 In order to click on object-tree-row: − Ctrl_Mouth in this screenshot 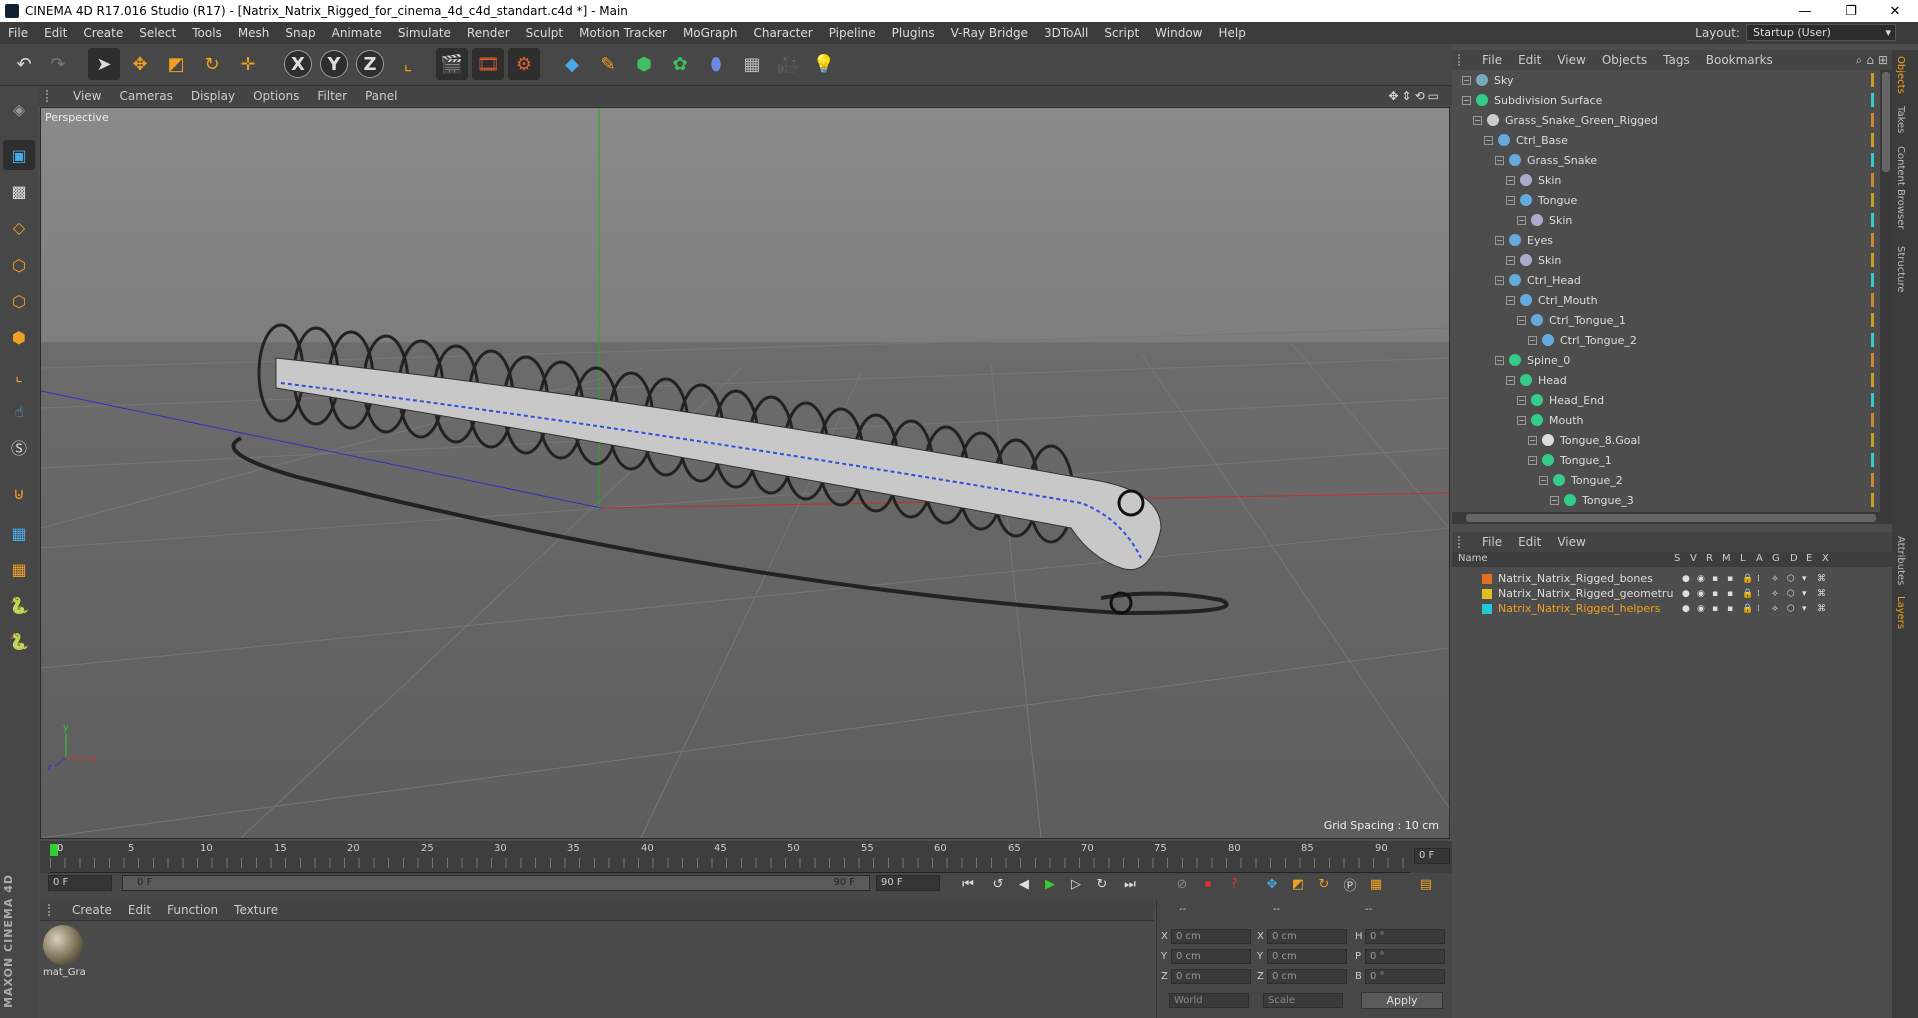, I will do `click(1666, 300)`.